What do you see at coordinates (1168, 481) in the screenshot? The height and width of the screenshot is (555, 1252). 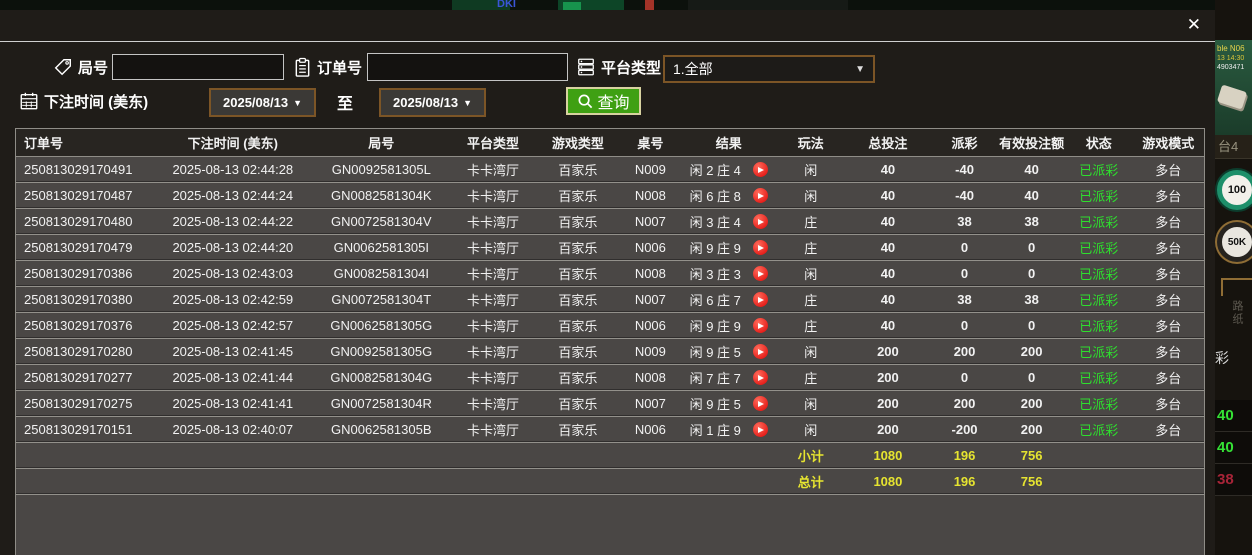 I see `grand-total-mode` at bounding box center [1168, 481].